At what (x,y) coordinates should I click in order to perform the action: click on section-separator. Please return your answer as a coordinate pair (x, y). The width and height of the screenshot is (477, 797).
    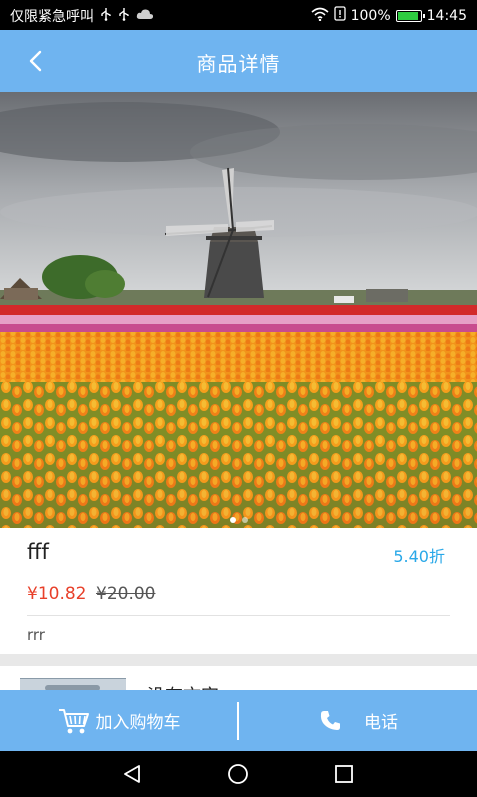
    Looking at the image, I should click on (238, 660).